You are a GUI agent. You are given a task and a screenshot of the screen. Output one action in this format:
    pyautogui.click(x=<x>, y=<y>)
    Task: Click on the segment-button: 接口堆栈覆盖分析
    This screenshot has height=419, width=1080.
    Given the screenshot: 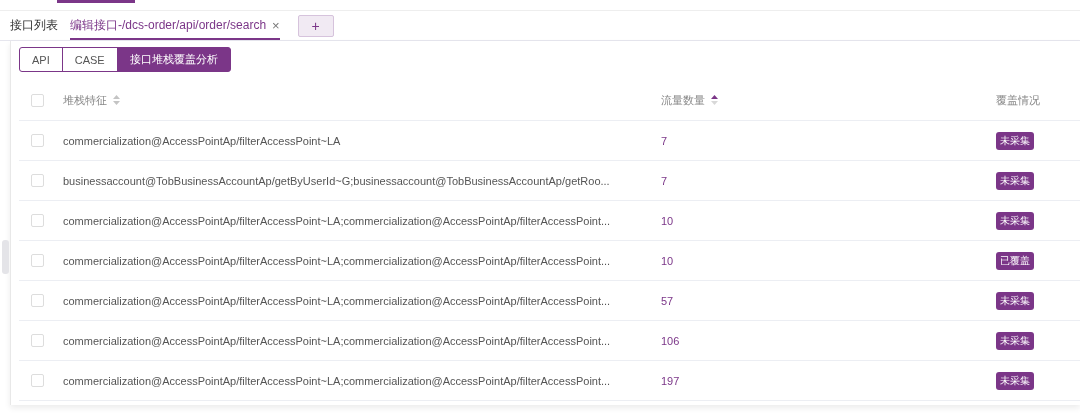 What is the action you would take?
    pyautogui.click(x=173, y=59)
    